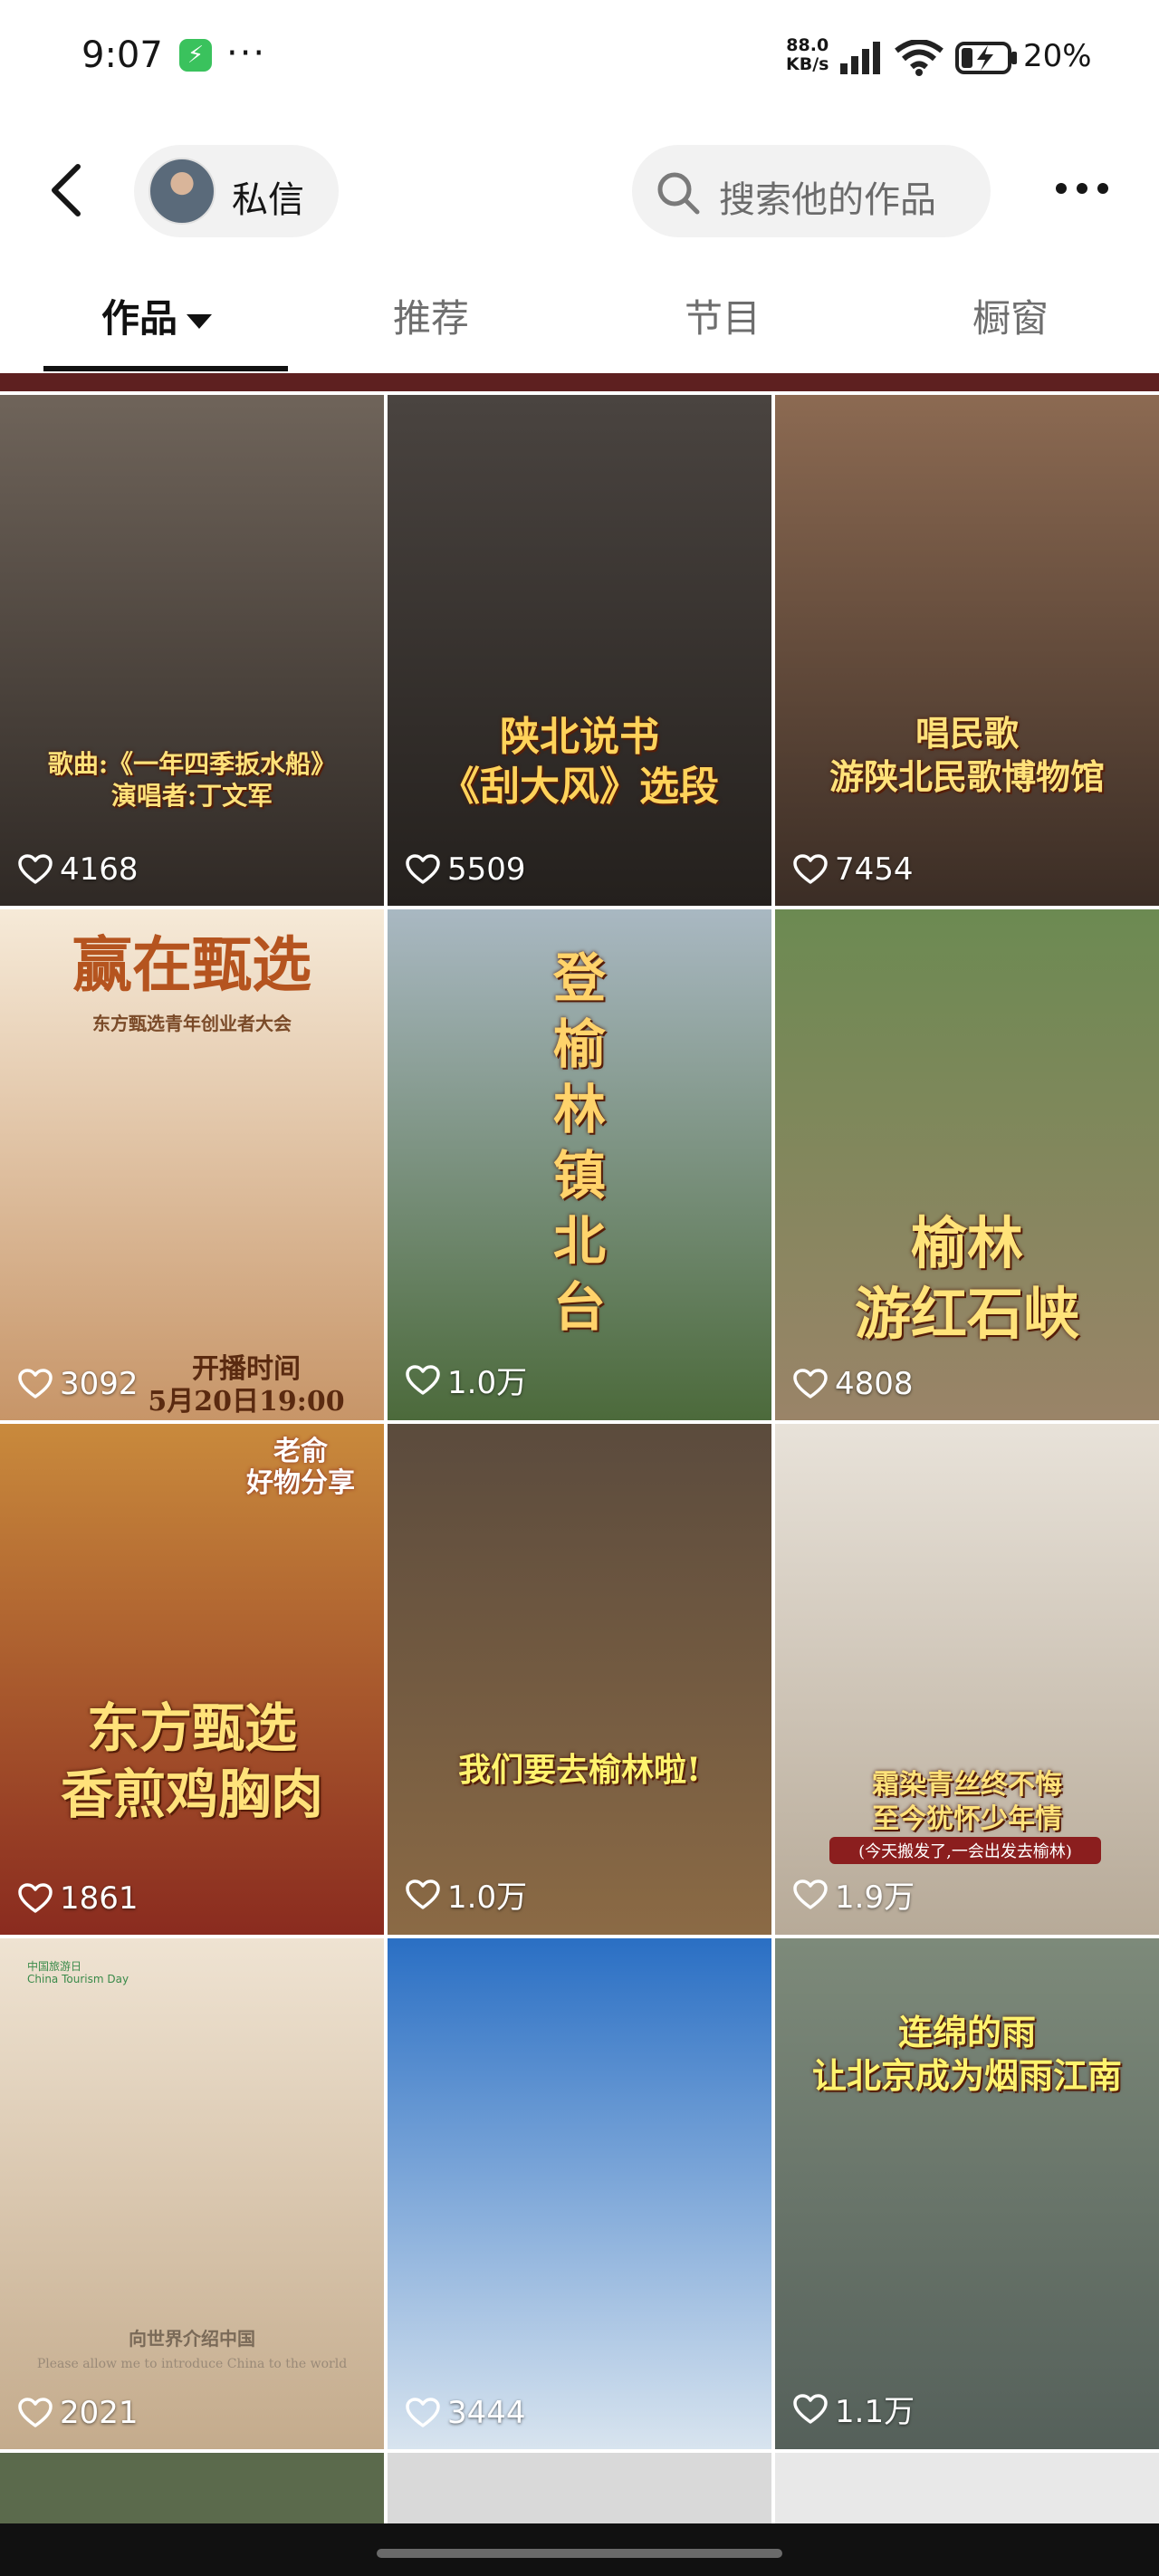 This screenshot has height=2576, width=1159. I want to click on video-overlay-title: 赢在甄选, so click(191, 964).